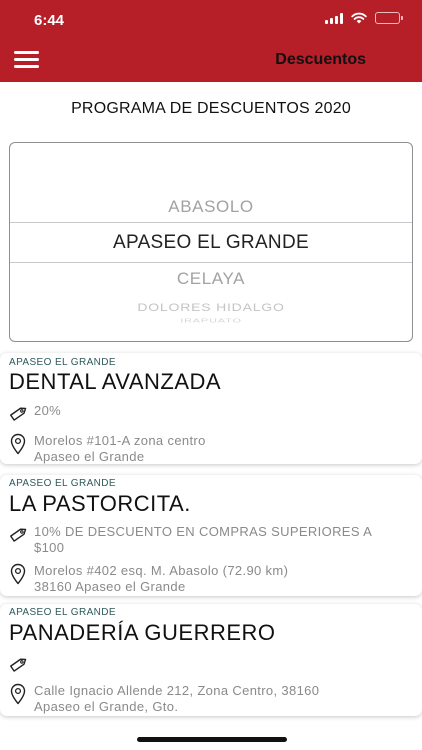 Image resolution: width=422 pixels, height=750 pixels. Describe the element at coordinates (26, 60) in the screenshot. I see `menu-button` at that location.